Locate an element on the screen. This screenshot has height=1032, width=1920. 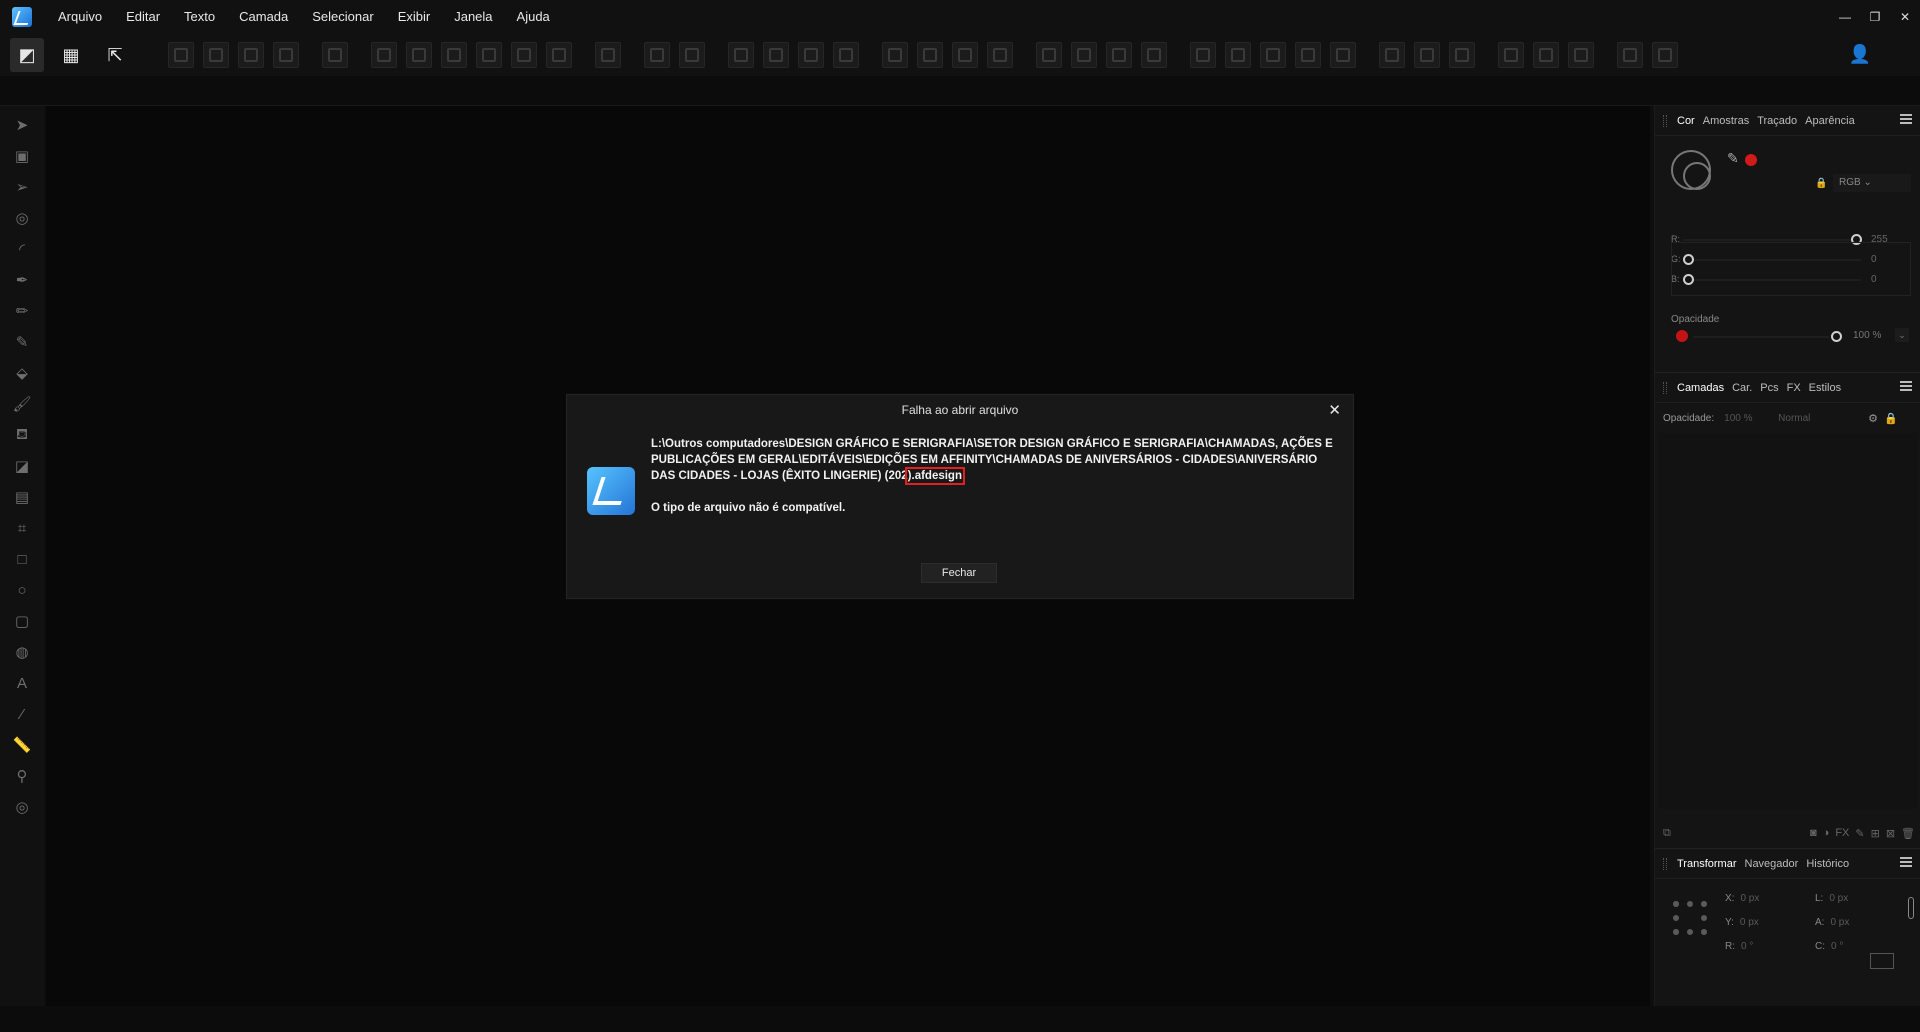
arrange-backward-icon is located at coordinates (776, 55).